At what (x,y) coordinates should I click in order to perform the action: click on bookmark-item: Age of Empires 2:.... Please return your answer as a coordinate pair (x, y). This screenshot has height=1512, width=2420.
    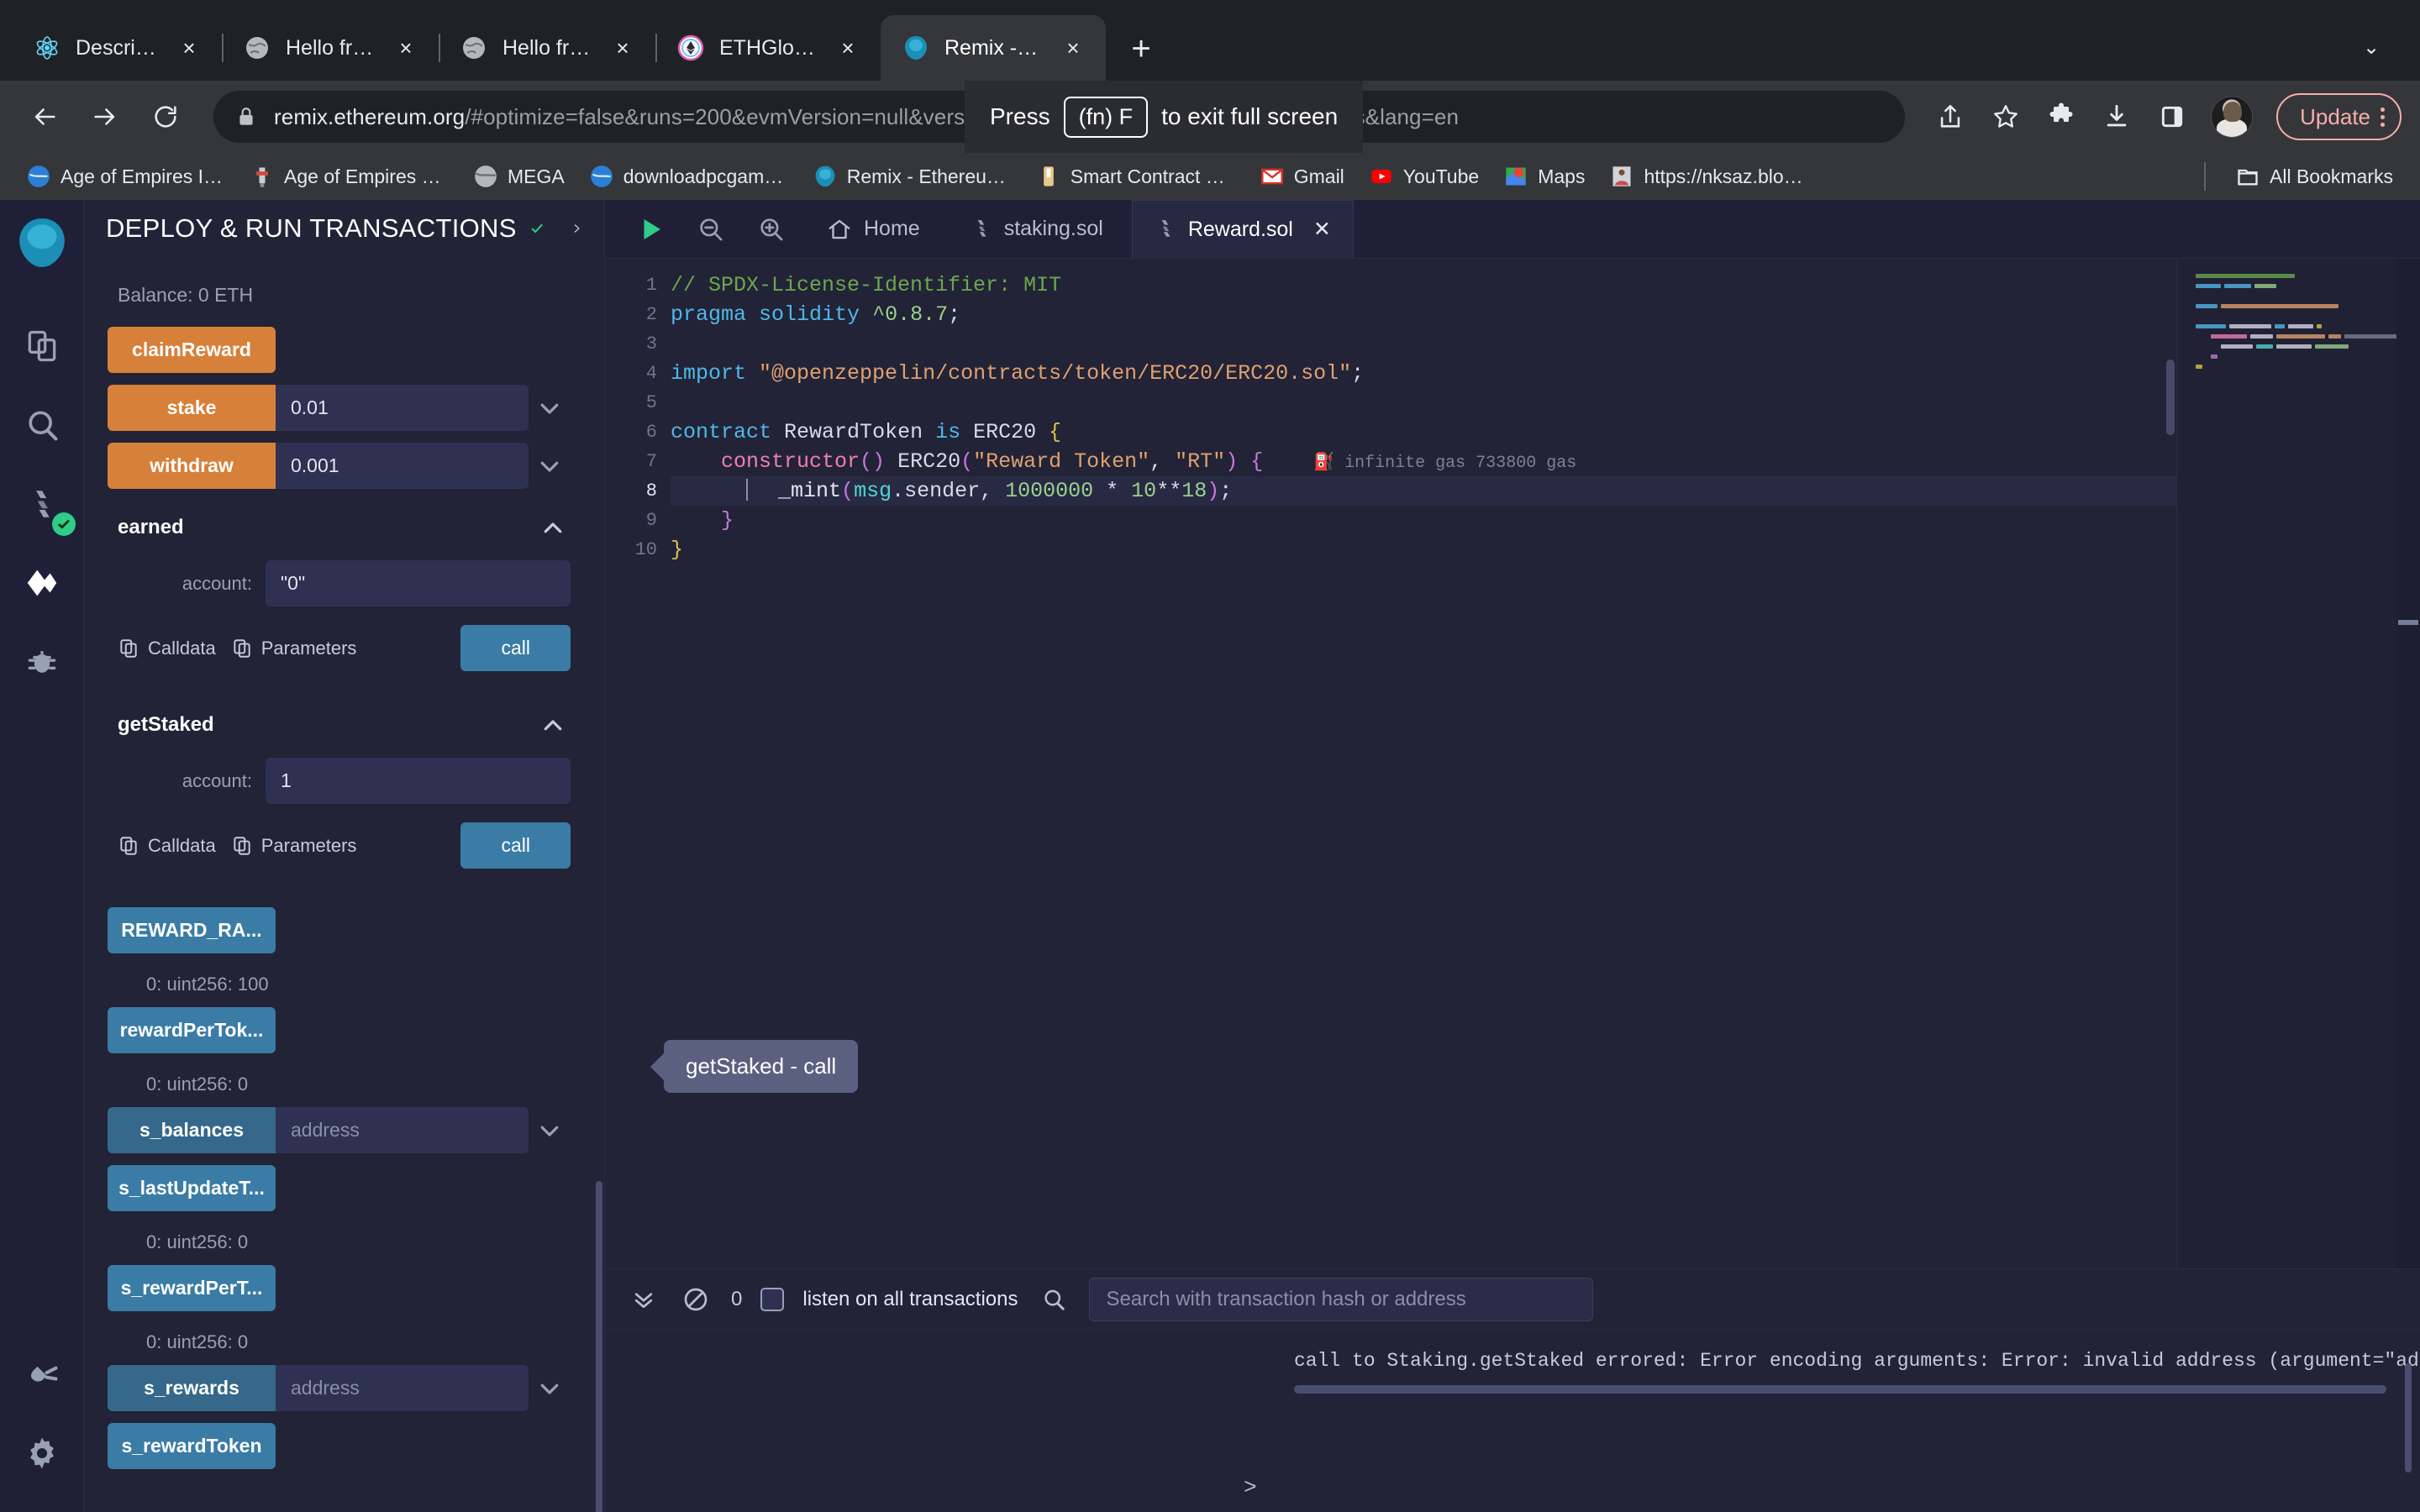
    Looking at the image, I should click on (349, 176).